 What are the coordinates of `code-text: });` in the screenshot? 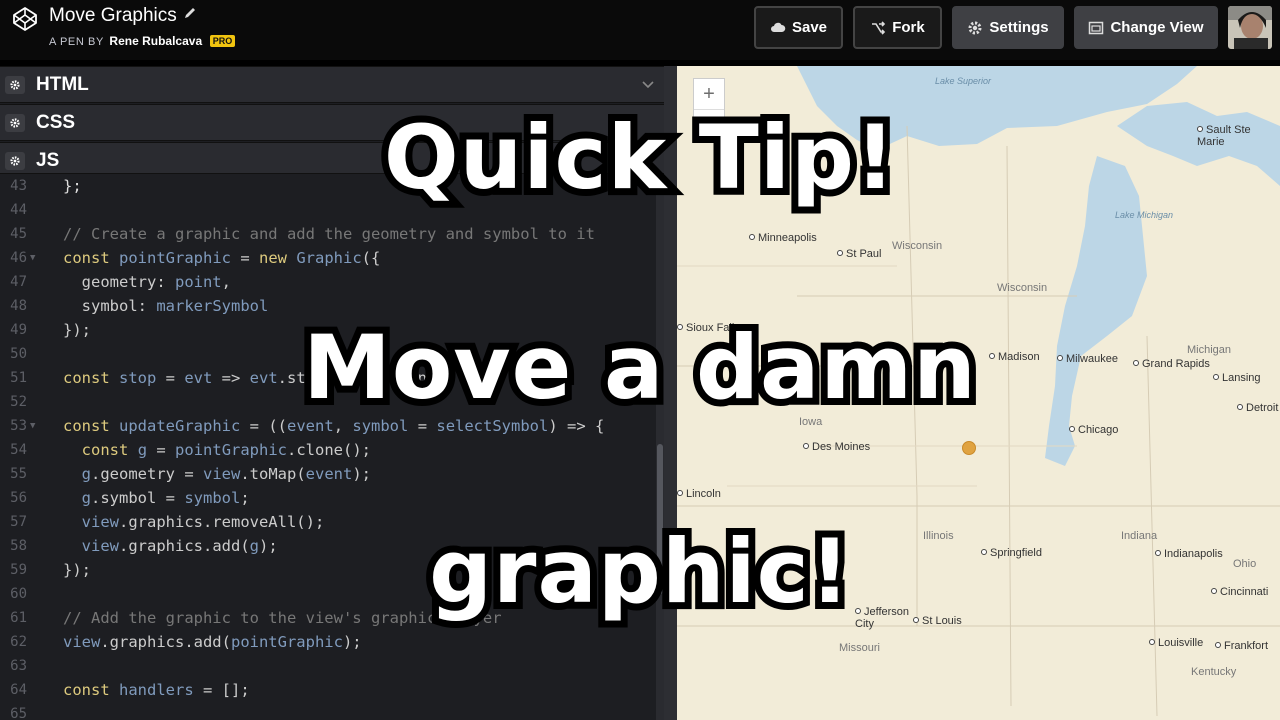 It's located at (77, 570).